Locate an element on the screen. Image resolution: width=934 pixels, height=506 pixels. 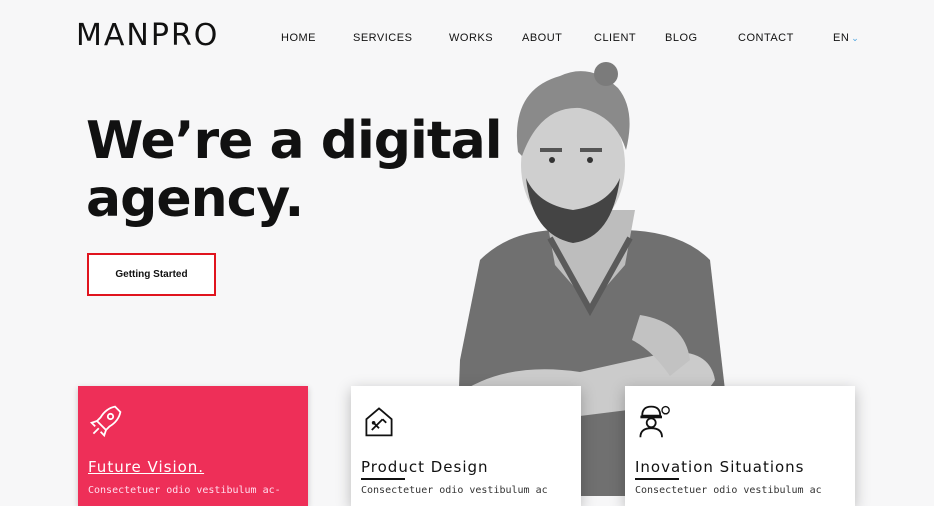
nav-home: HOME is located at coordinates (298, 38).